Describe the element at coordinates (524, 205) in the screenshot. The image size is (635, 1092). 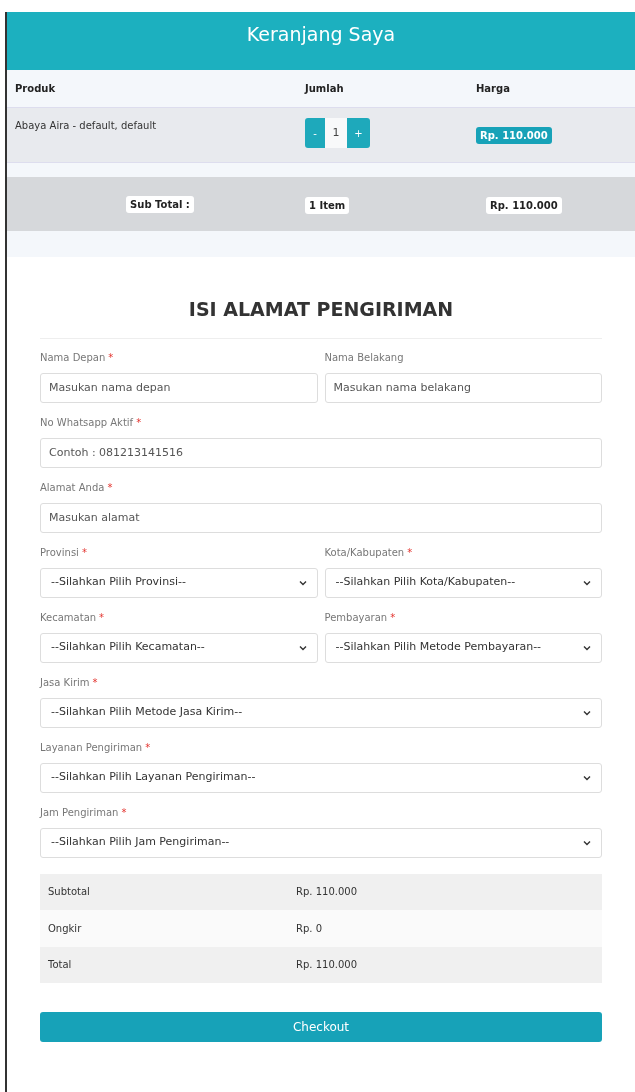
I see `subtotal-amount: Rp. 110.000` at that location.